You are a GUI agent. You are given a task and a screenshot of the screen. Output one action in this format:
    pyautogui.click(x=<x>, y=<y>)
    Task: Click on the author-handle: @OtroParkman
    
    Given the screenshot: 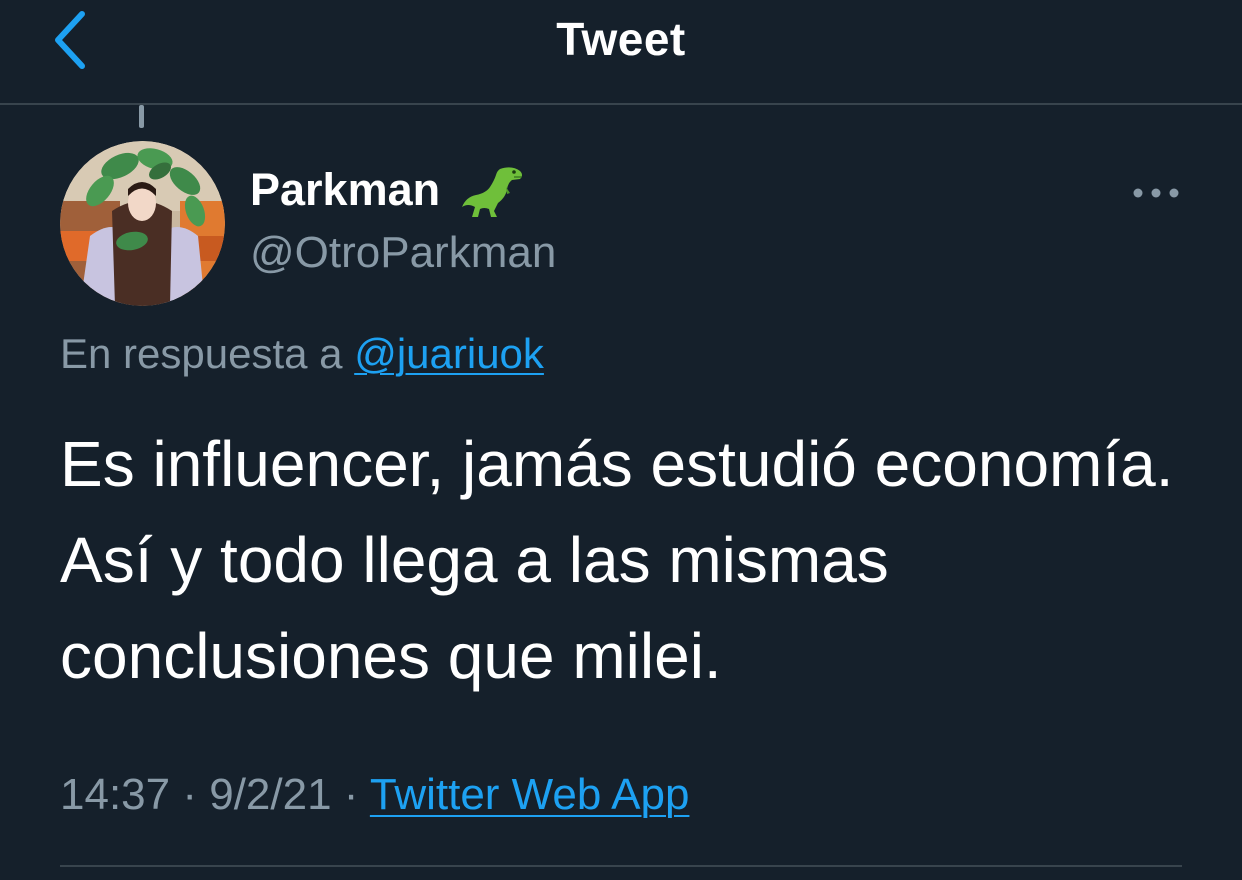 What is the action you would take?
    pyautogui.click(x=403, y=253)
    